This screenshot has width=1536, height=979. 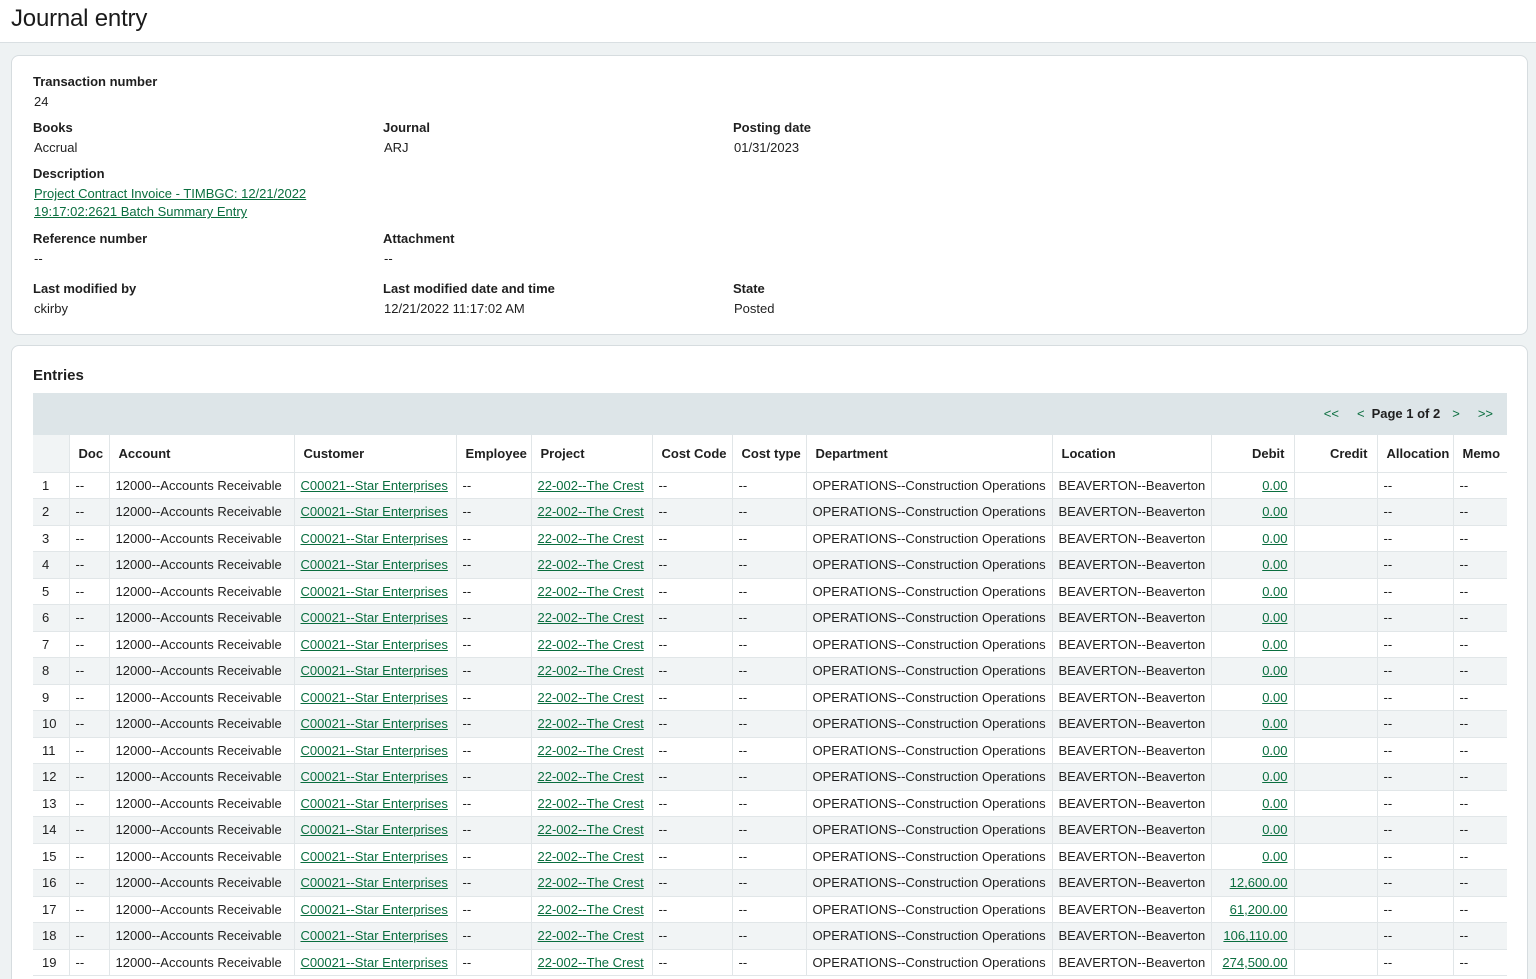 I want to click on doc-cell: --, so click(x=88, y=936).